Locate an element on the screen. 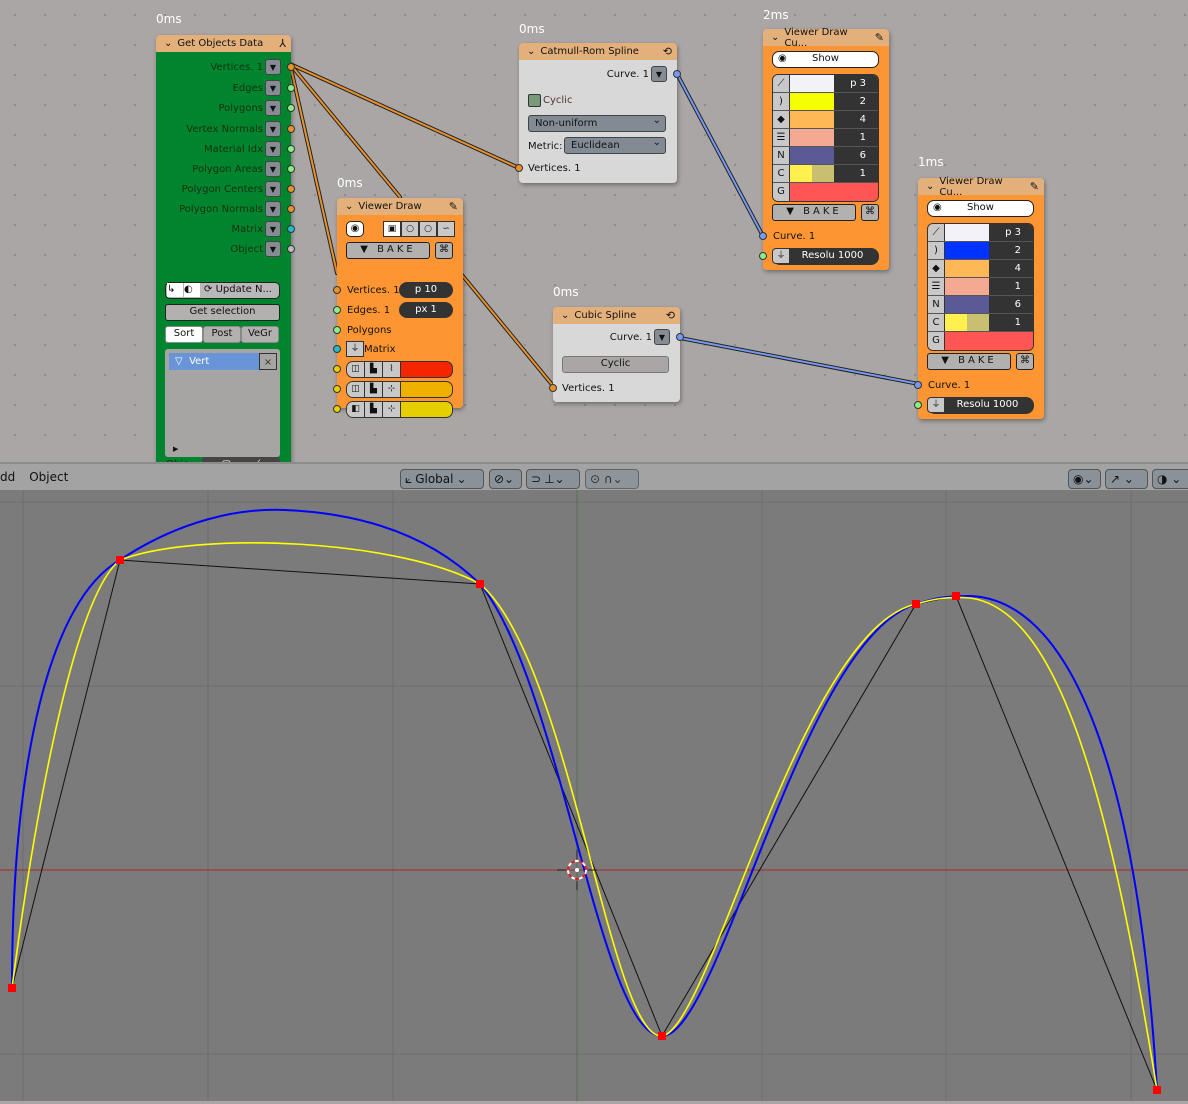  cyclic-toggle: Cyclic is located at coordinates (615, 364).